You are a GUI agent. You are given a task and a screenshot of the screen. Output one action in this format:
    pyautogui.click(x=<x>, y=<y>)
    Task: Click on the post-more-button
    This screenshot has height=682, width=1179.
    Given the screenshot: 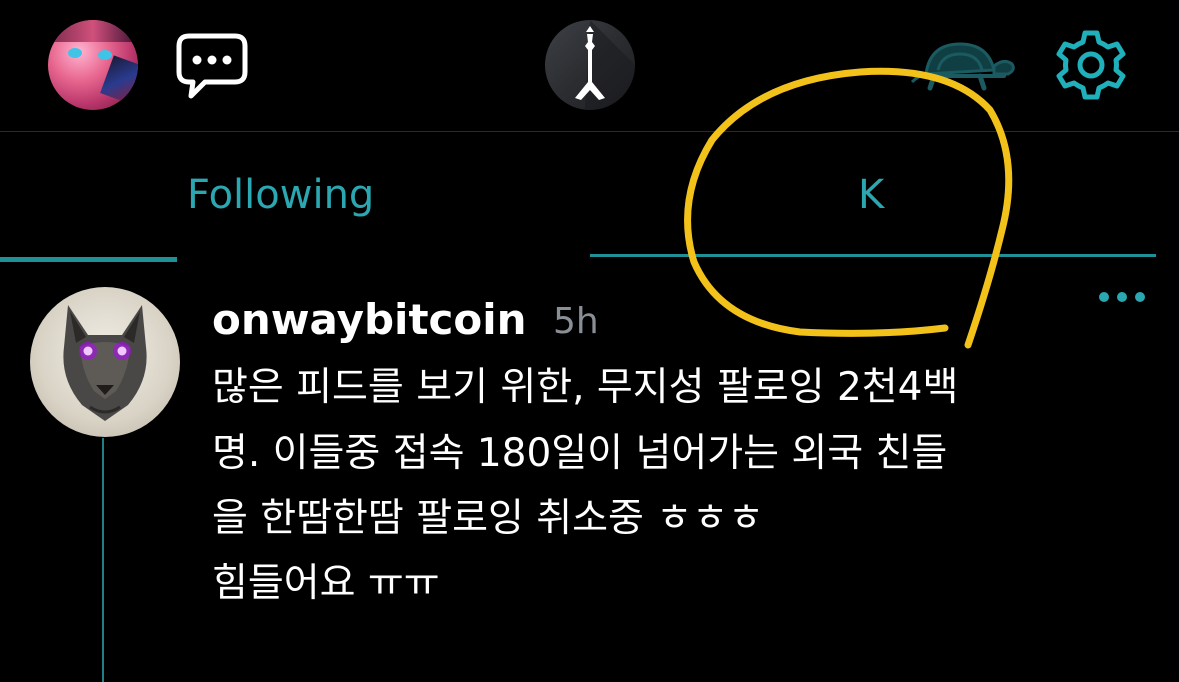 What is the action you would take?
    pyautogui.click(x=1122, y=297)
    